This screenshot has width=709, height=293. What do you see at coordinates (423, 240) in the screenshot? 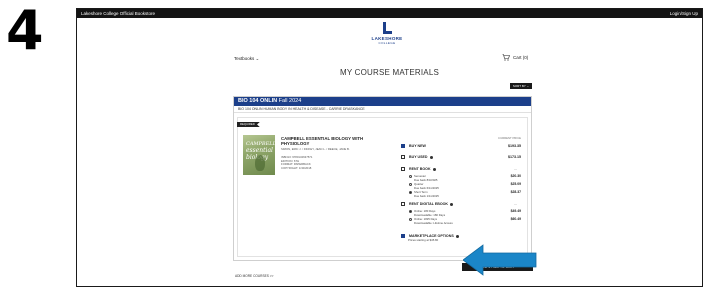
I see `marketplace-note: Prices starting at $45.80` at bounding box center [423, 240].